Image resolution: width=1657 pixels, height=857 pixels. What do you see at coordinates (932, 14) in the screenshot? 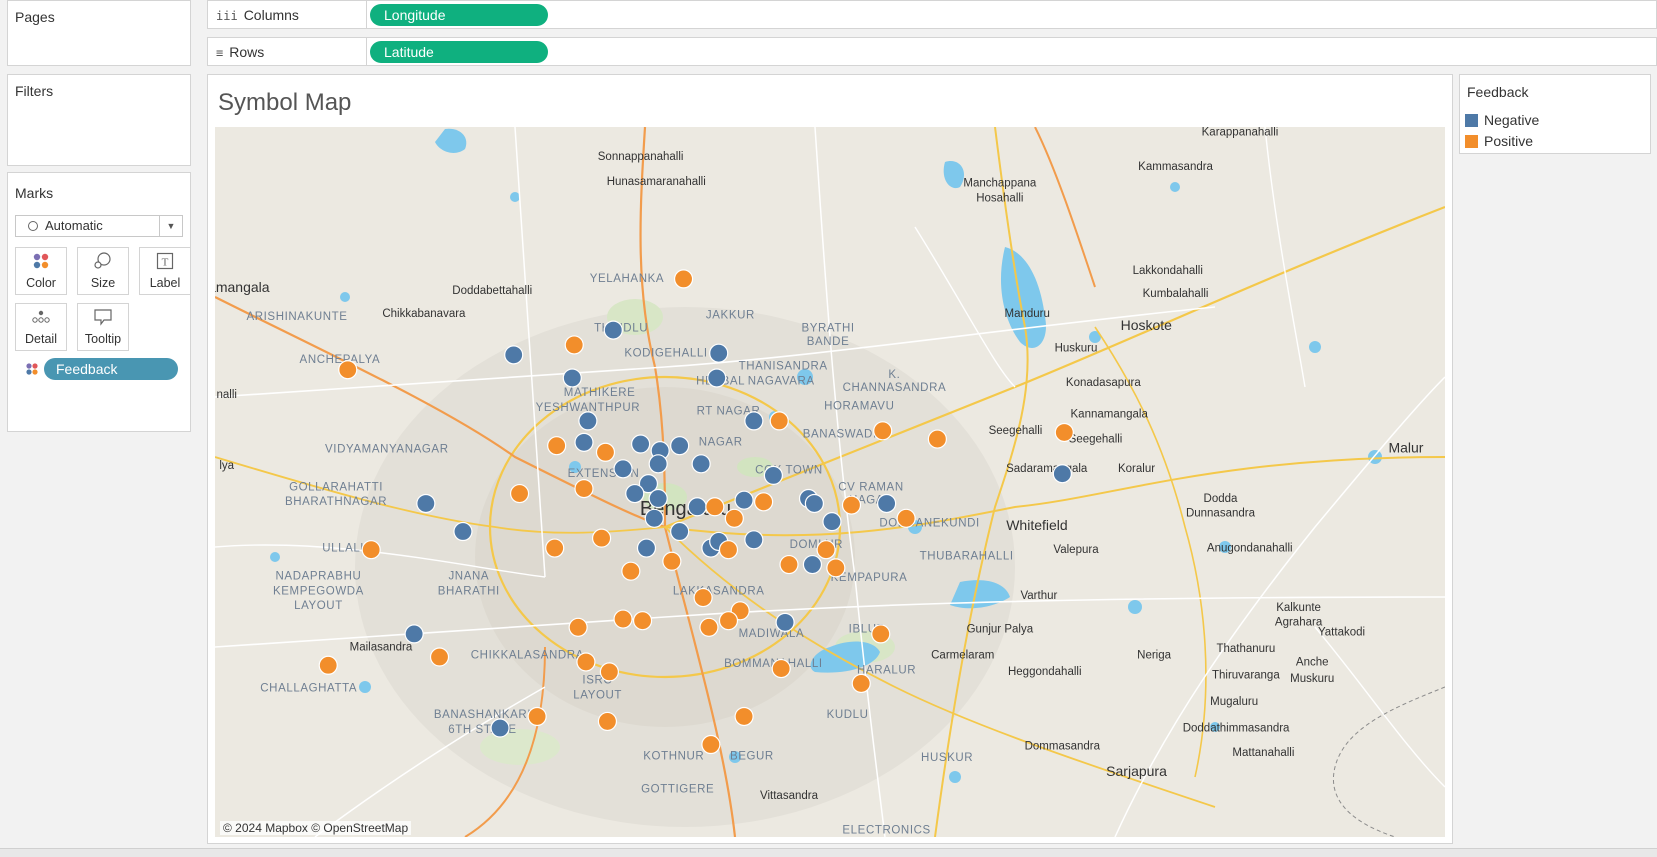
I see `columns-shelf: iii Columns Longitude` at bounding box center [932, 14].